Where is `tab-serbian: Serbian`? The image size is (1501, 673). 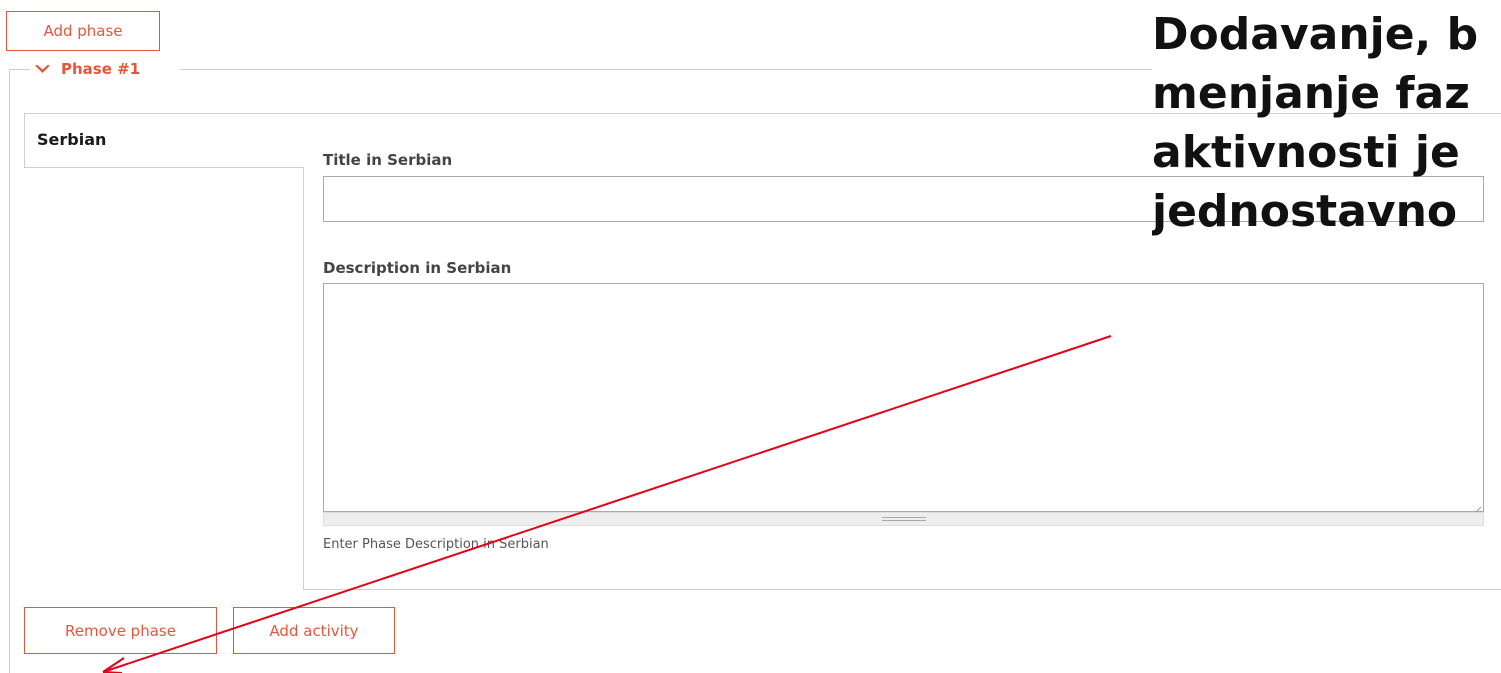
tab-serbian: Serbian is located at coordinates (71, 139).